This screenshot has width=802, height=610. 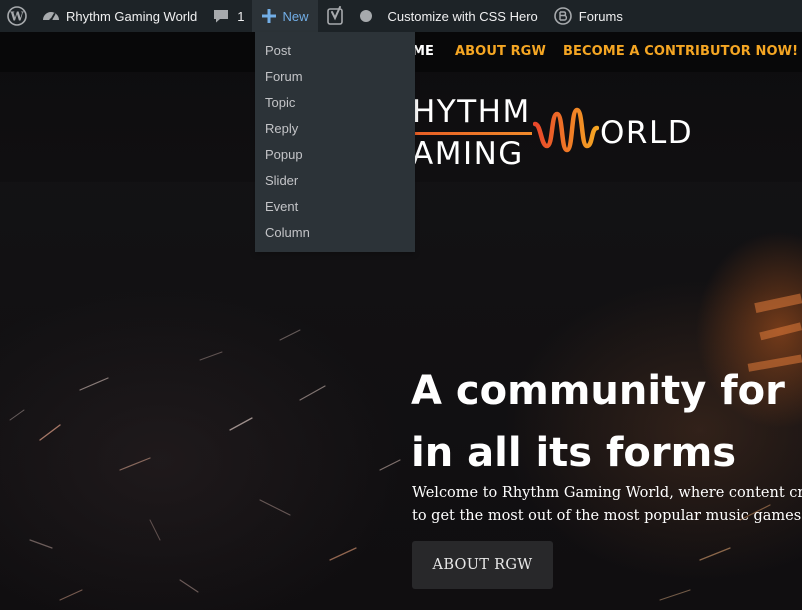 I want to click on site-name-label: Rhythm Gaming World, so click(x=132, y=16).